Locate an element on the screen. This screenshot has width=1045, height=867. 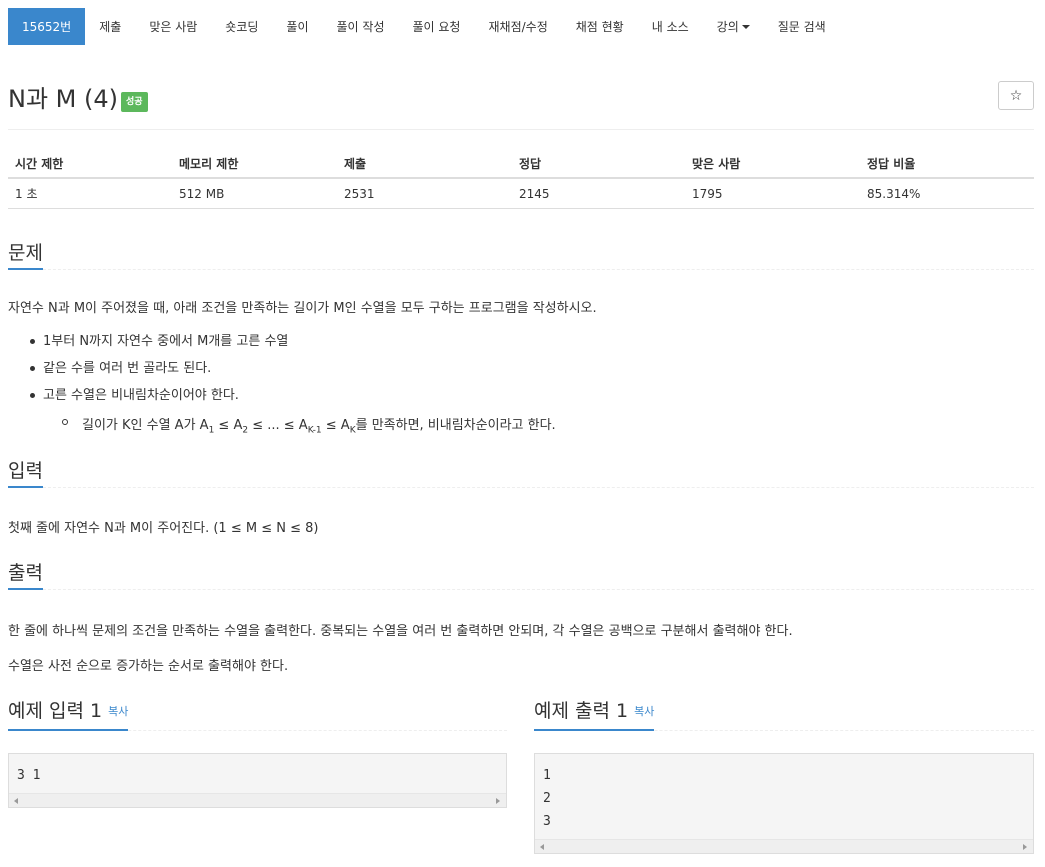
table-header-cell: 메모리 제한 is located at coordinates (209, 164).